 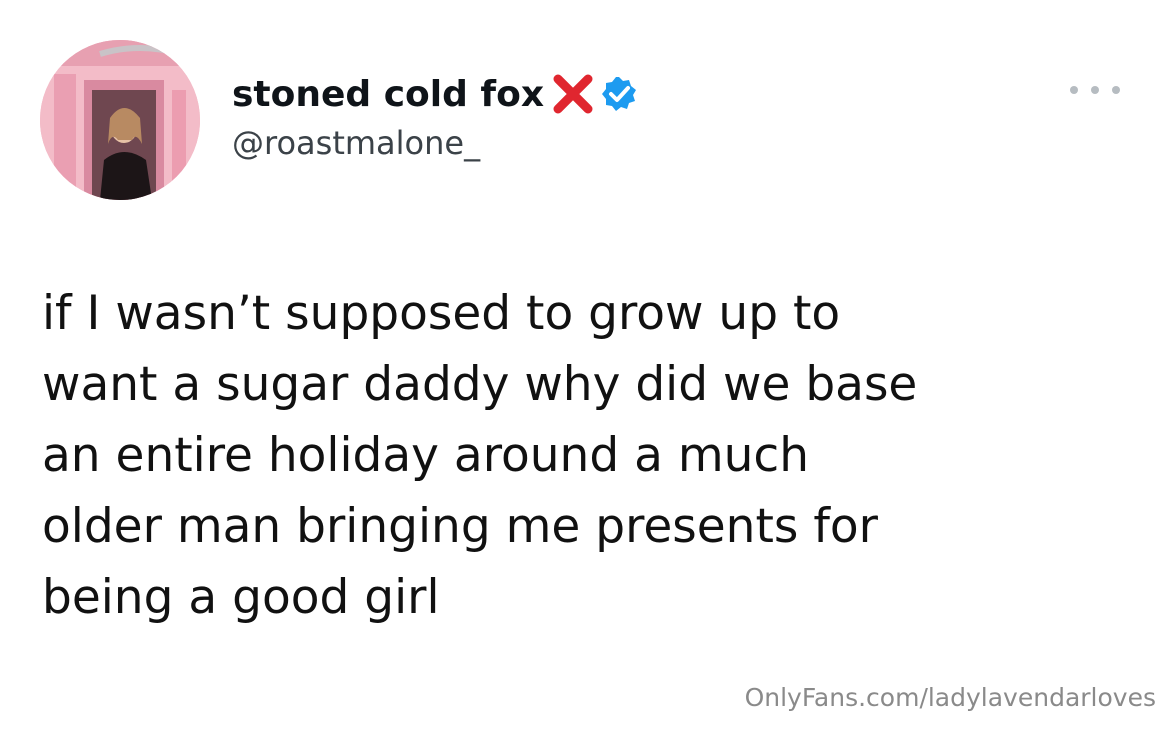 I want to click on name-row: stoned cold fox, so click(x=435, y=94).